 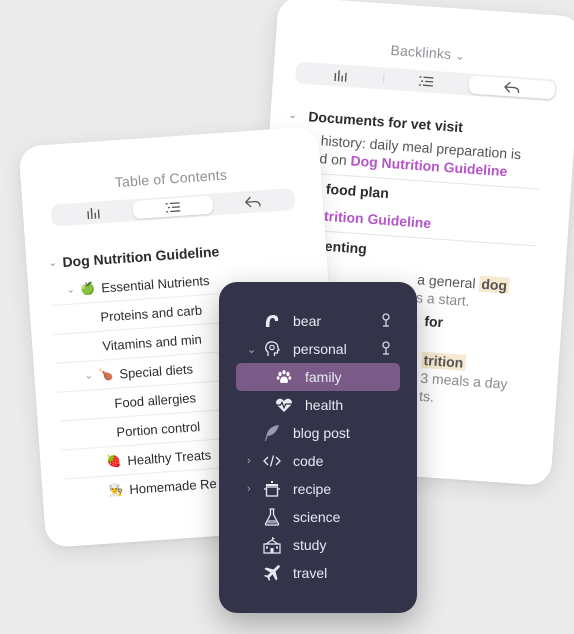 What do you see at coordinates (272, 461) in the screenshot?
I see `code-brackets-icon` at bounding box center [272, 461].